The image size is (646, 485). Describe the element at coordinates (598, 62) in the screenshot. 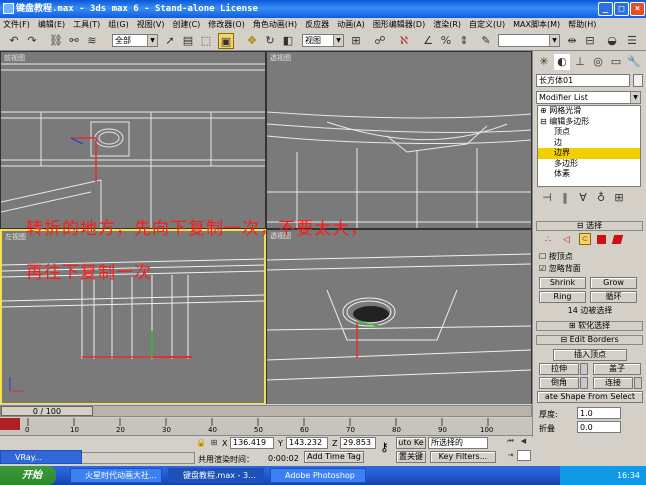

I see `motion-tab-icon: ◎` at that location.